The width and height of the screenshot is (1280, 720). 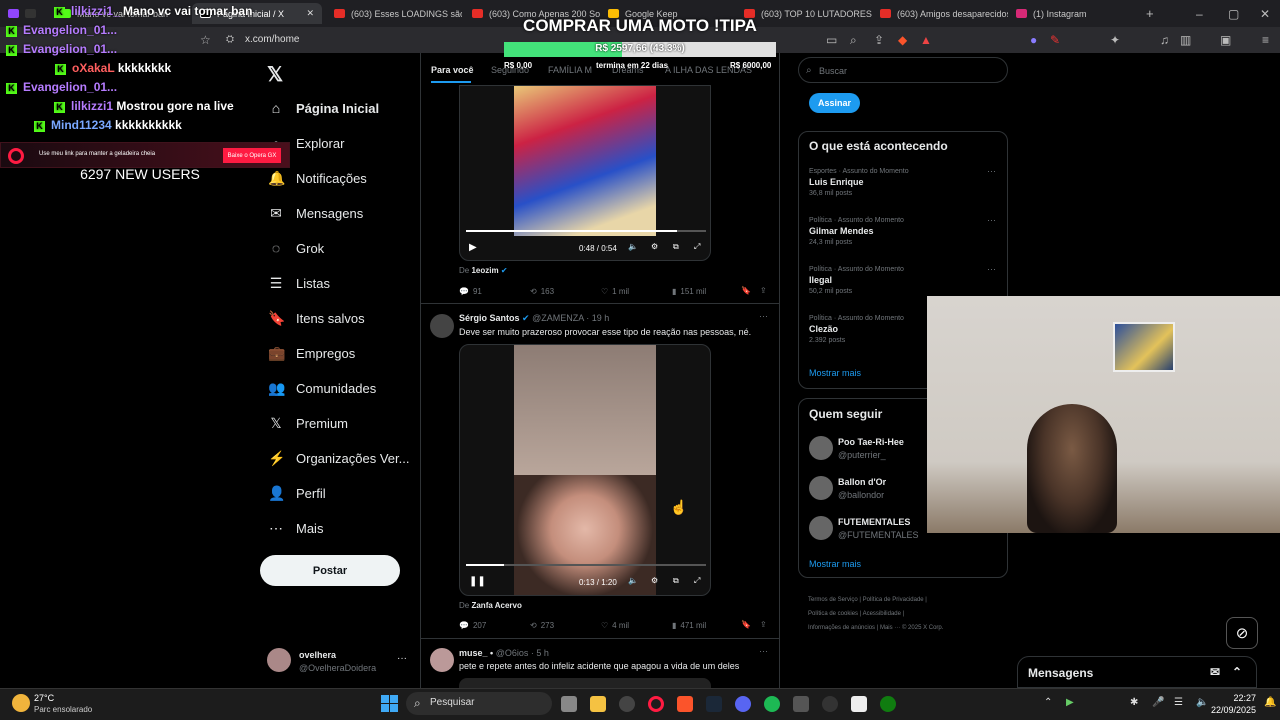 I want to click on account-avatar, so click(x=279, y=660).